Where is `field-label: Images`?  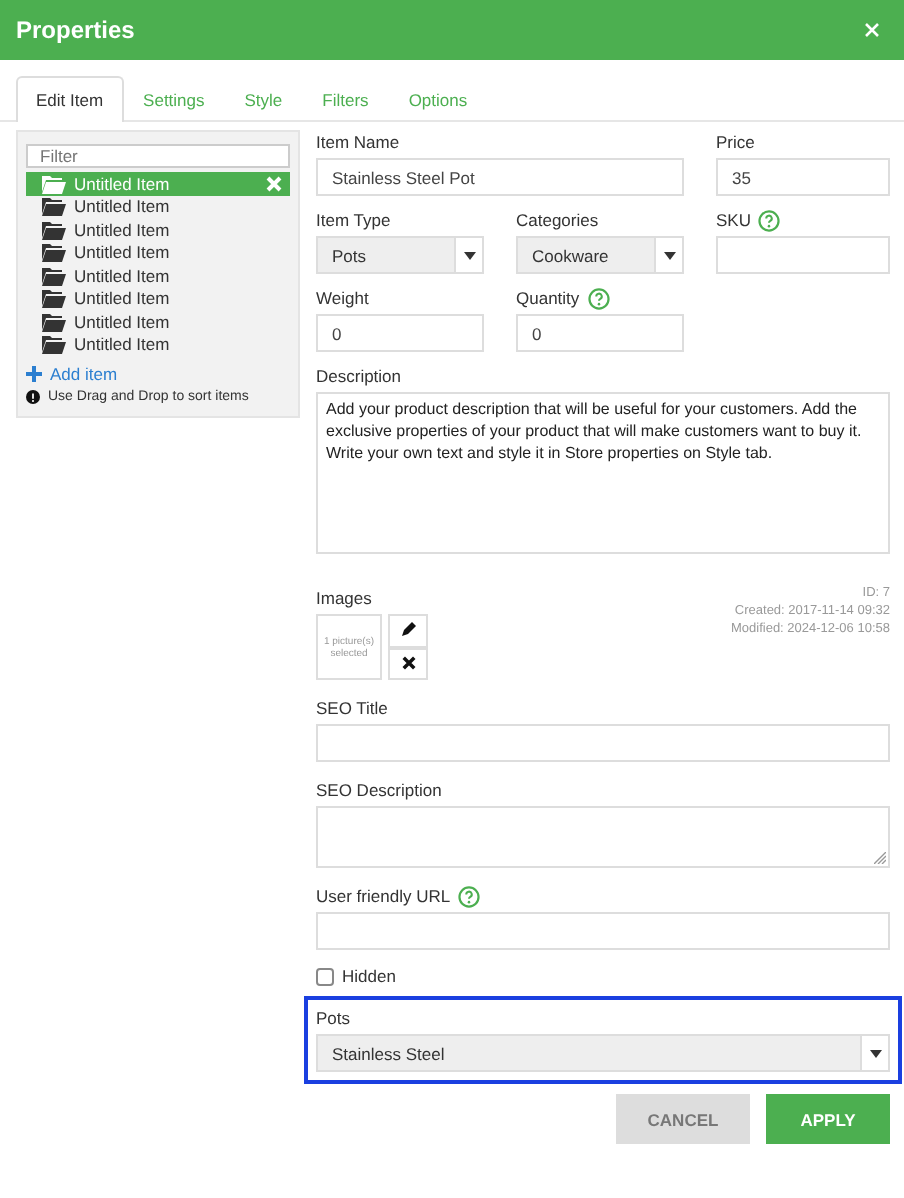
field-label: Images is located at coordinates (344, 598).